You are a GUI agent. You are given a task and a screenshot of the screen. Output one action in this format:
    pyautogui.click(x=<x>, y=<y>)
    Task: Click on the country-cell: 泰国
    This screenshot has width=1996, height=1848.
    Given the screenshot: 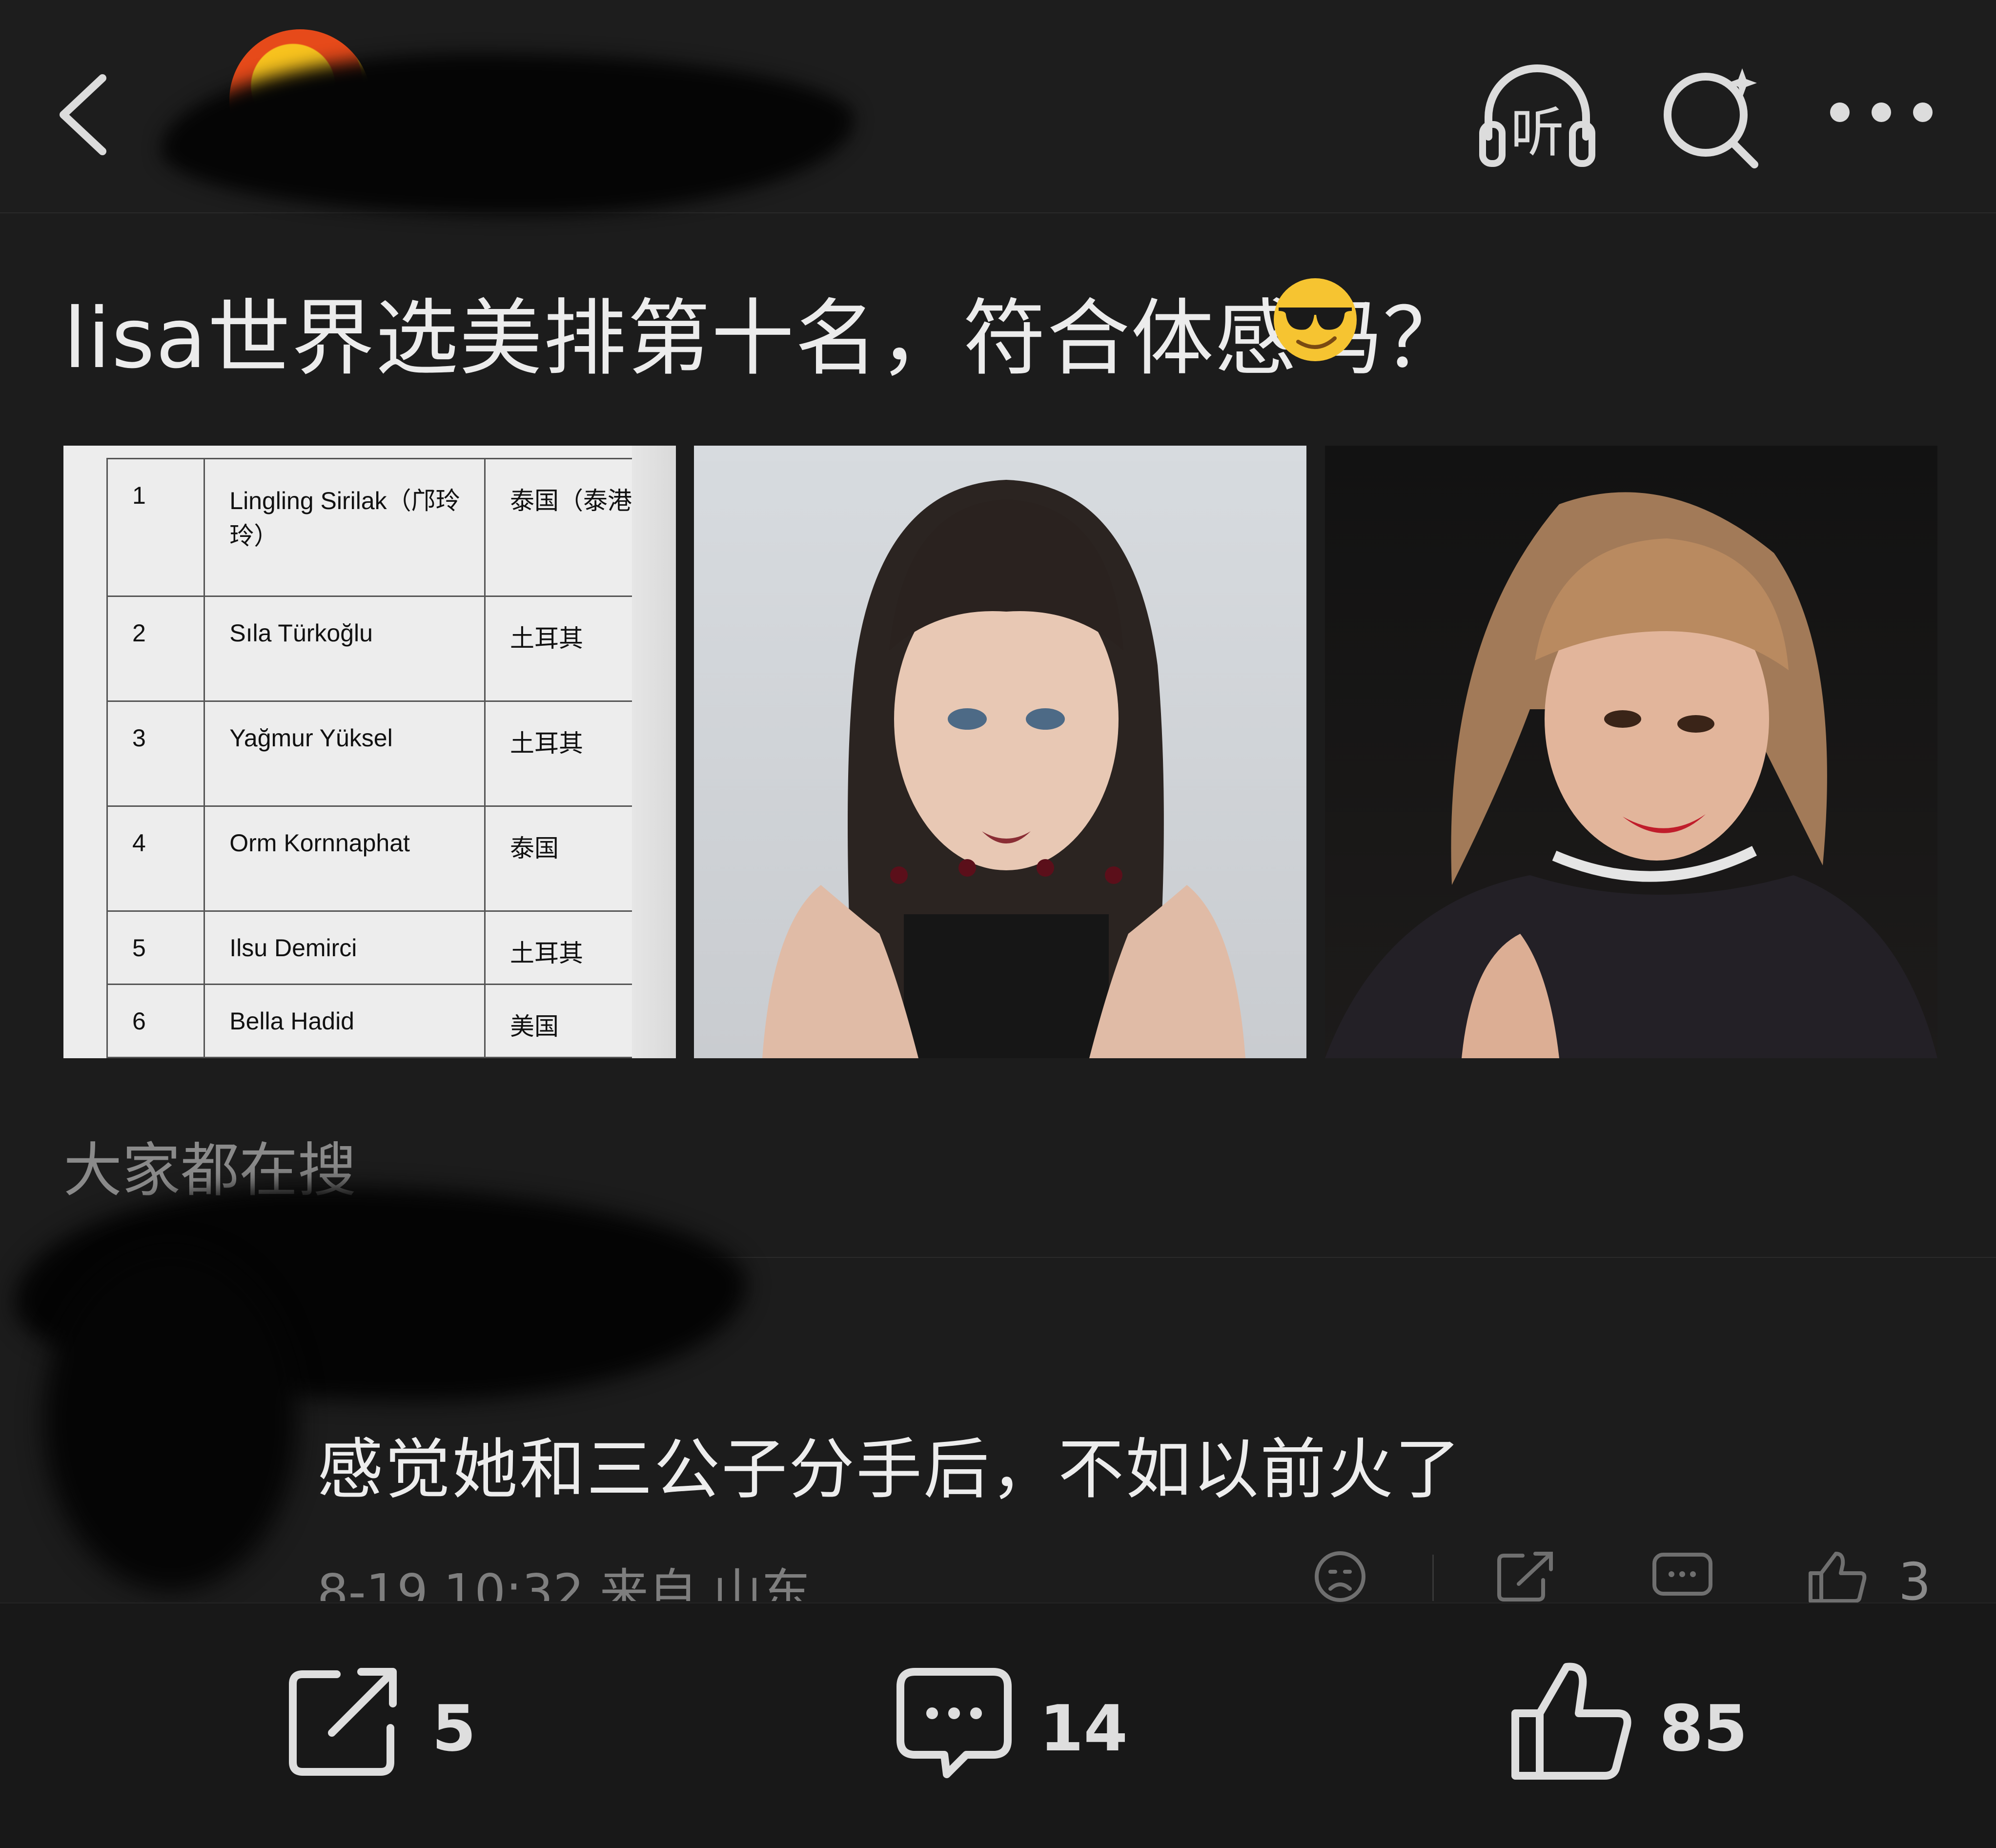 What is the action you would take?
    pyautogui.click(x=559, y=858)
    